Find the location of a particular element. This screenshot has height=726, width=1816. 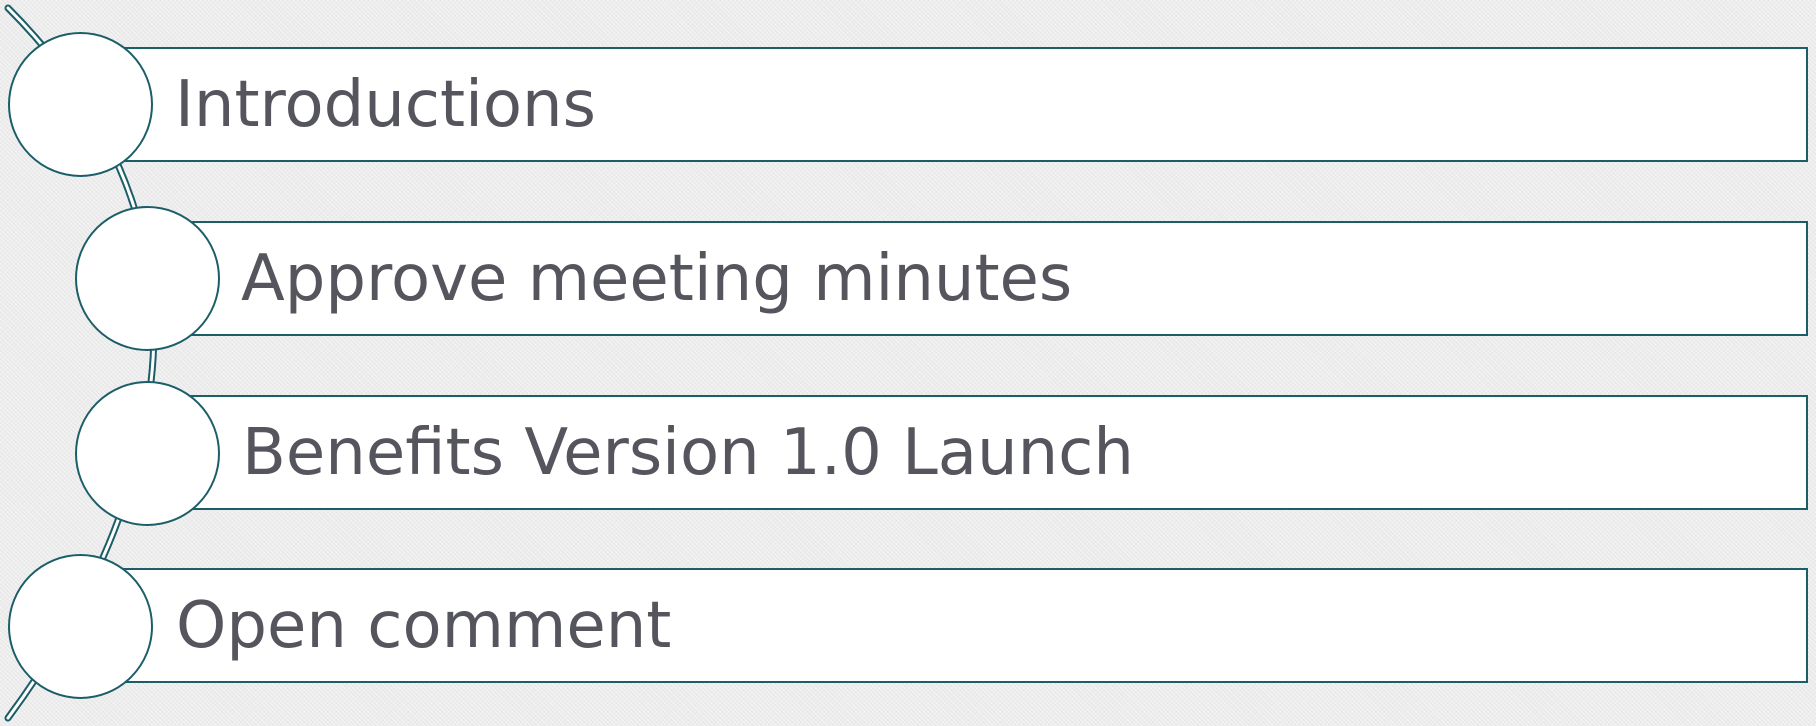

agenda-item-label: Approve meeting minutes is located at coordinates (657, 278).